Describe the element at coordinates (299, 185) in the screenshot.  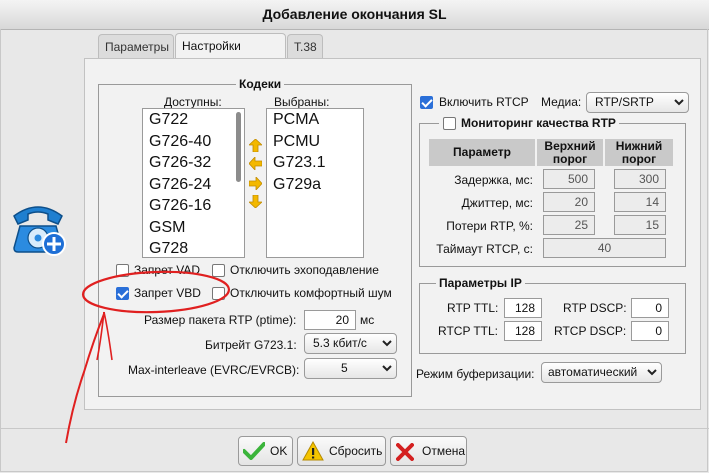
I see `selected-list-item: G729a` at that location.